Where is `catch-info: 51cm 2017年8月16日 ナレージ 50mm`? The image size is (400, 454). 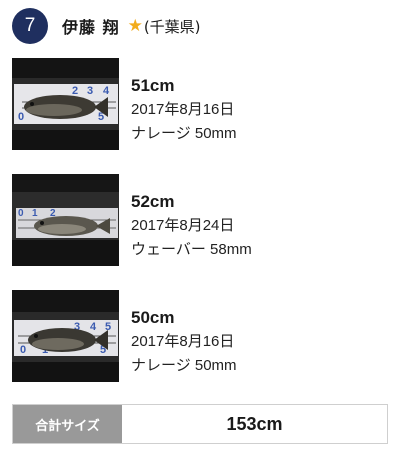
catch-info: 51cm 2017年8月16日 ナレージ 50mm is located at coordinates (184, 110).